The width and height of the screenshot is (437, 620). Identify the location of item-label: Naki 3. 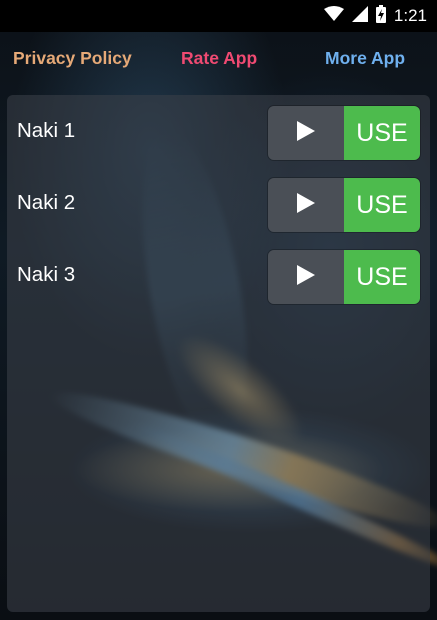
(46, 274).